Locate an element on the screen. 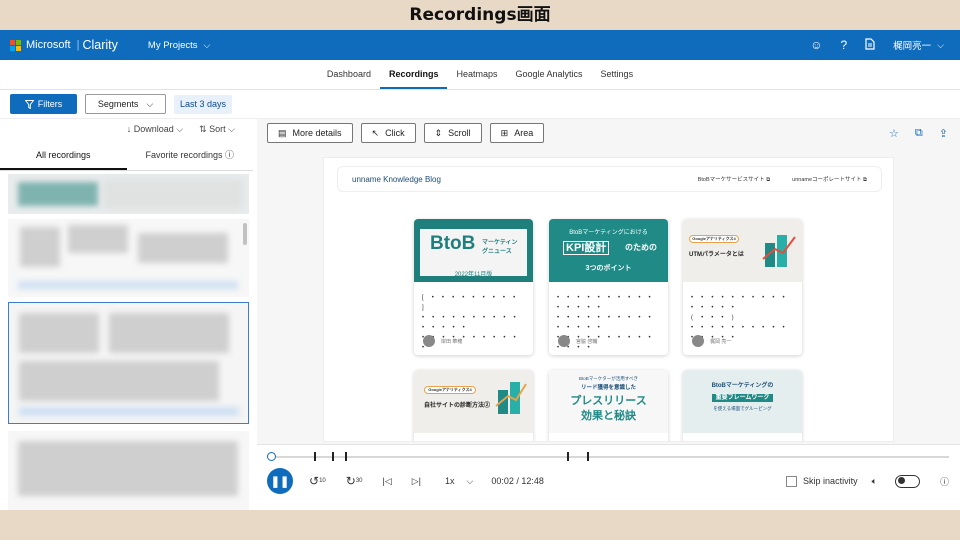 Image resolution: width=960 pixels, height=540 pixels. microsoft-logo-icon is located at coordinates (15, 45).